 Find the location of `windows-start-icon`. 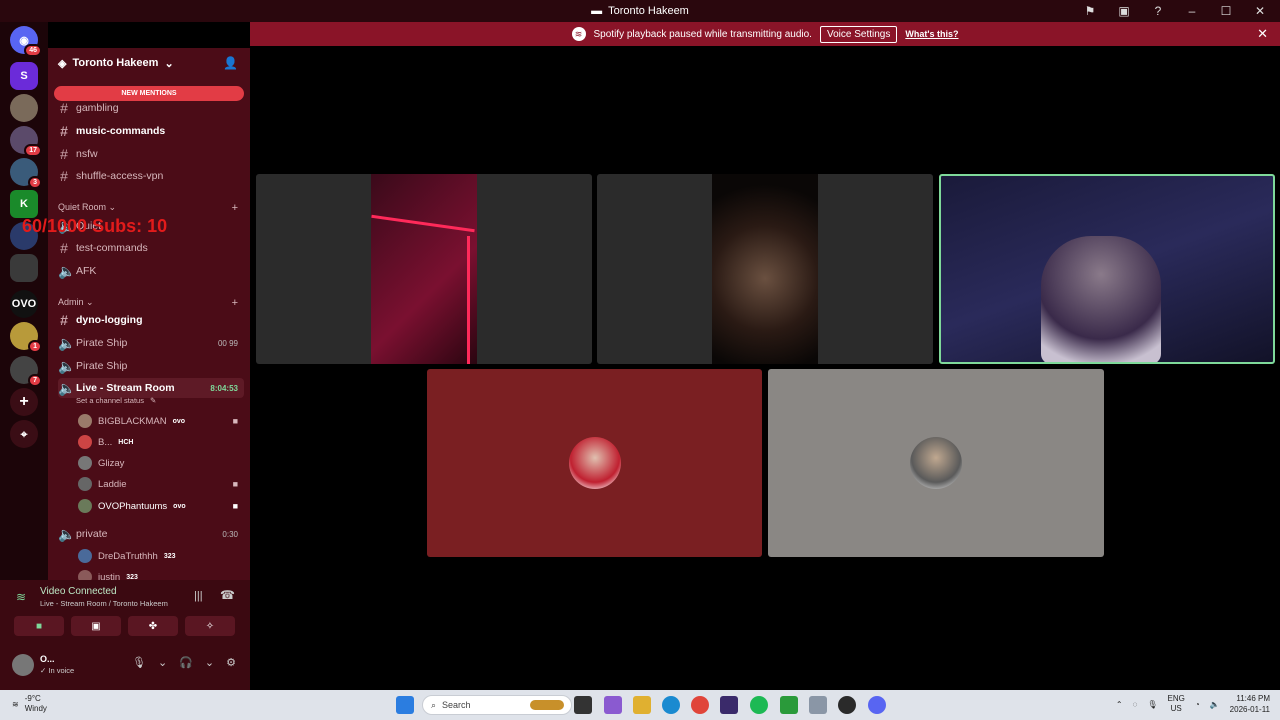

windows-start-icon is located at coordinates (405, 705).